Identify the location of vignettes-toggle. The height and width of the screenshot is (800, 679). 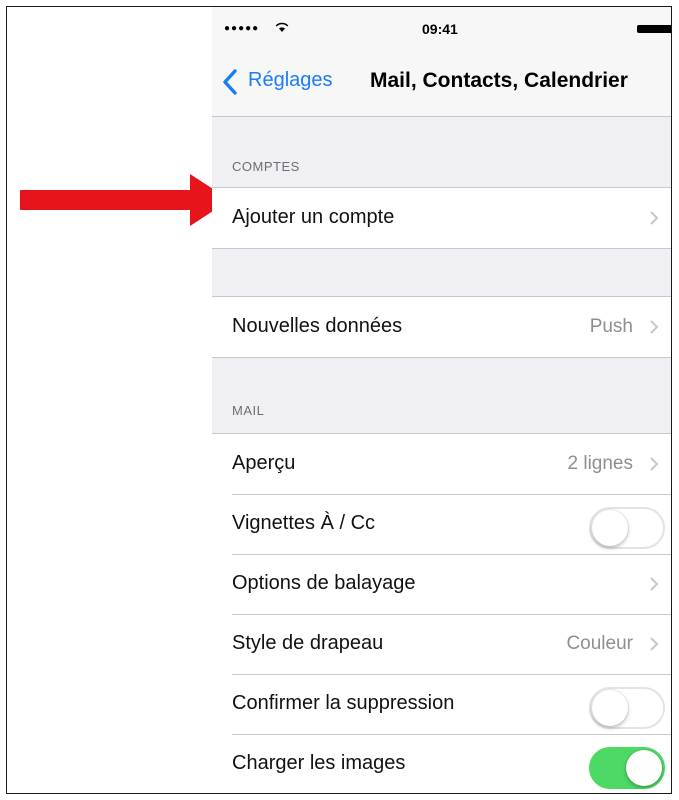
(627, 528).